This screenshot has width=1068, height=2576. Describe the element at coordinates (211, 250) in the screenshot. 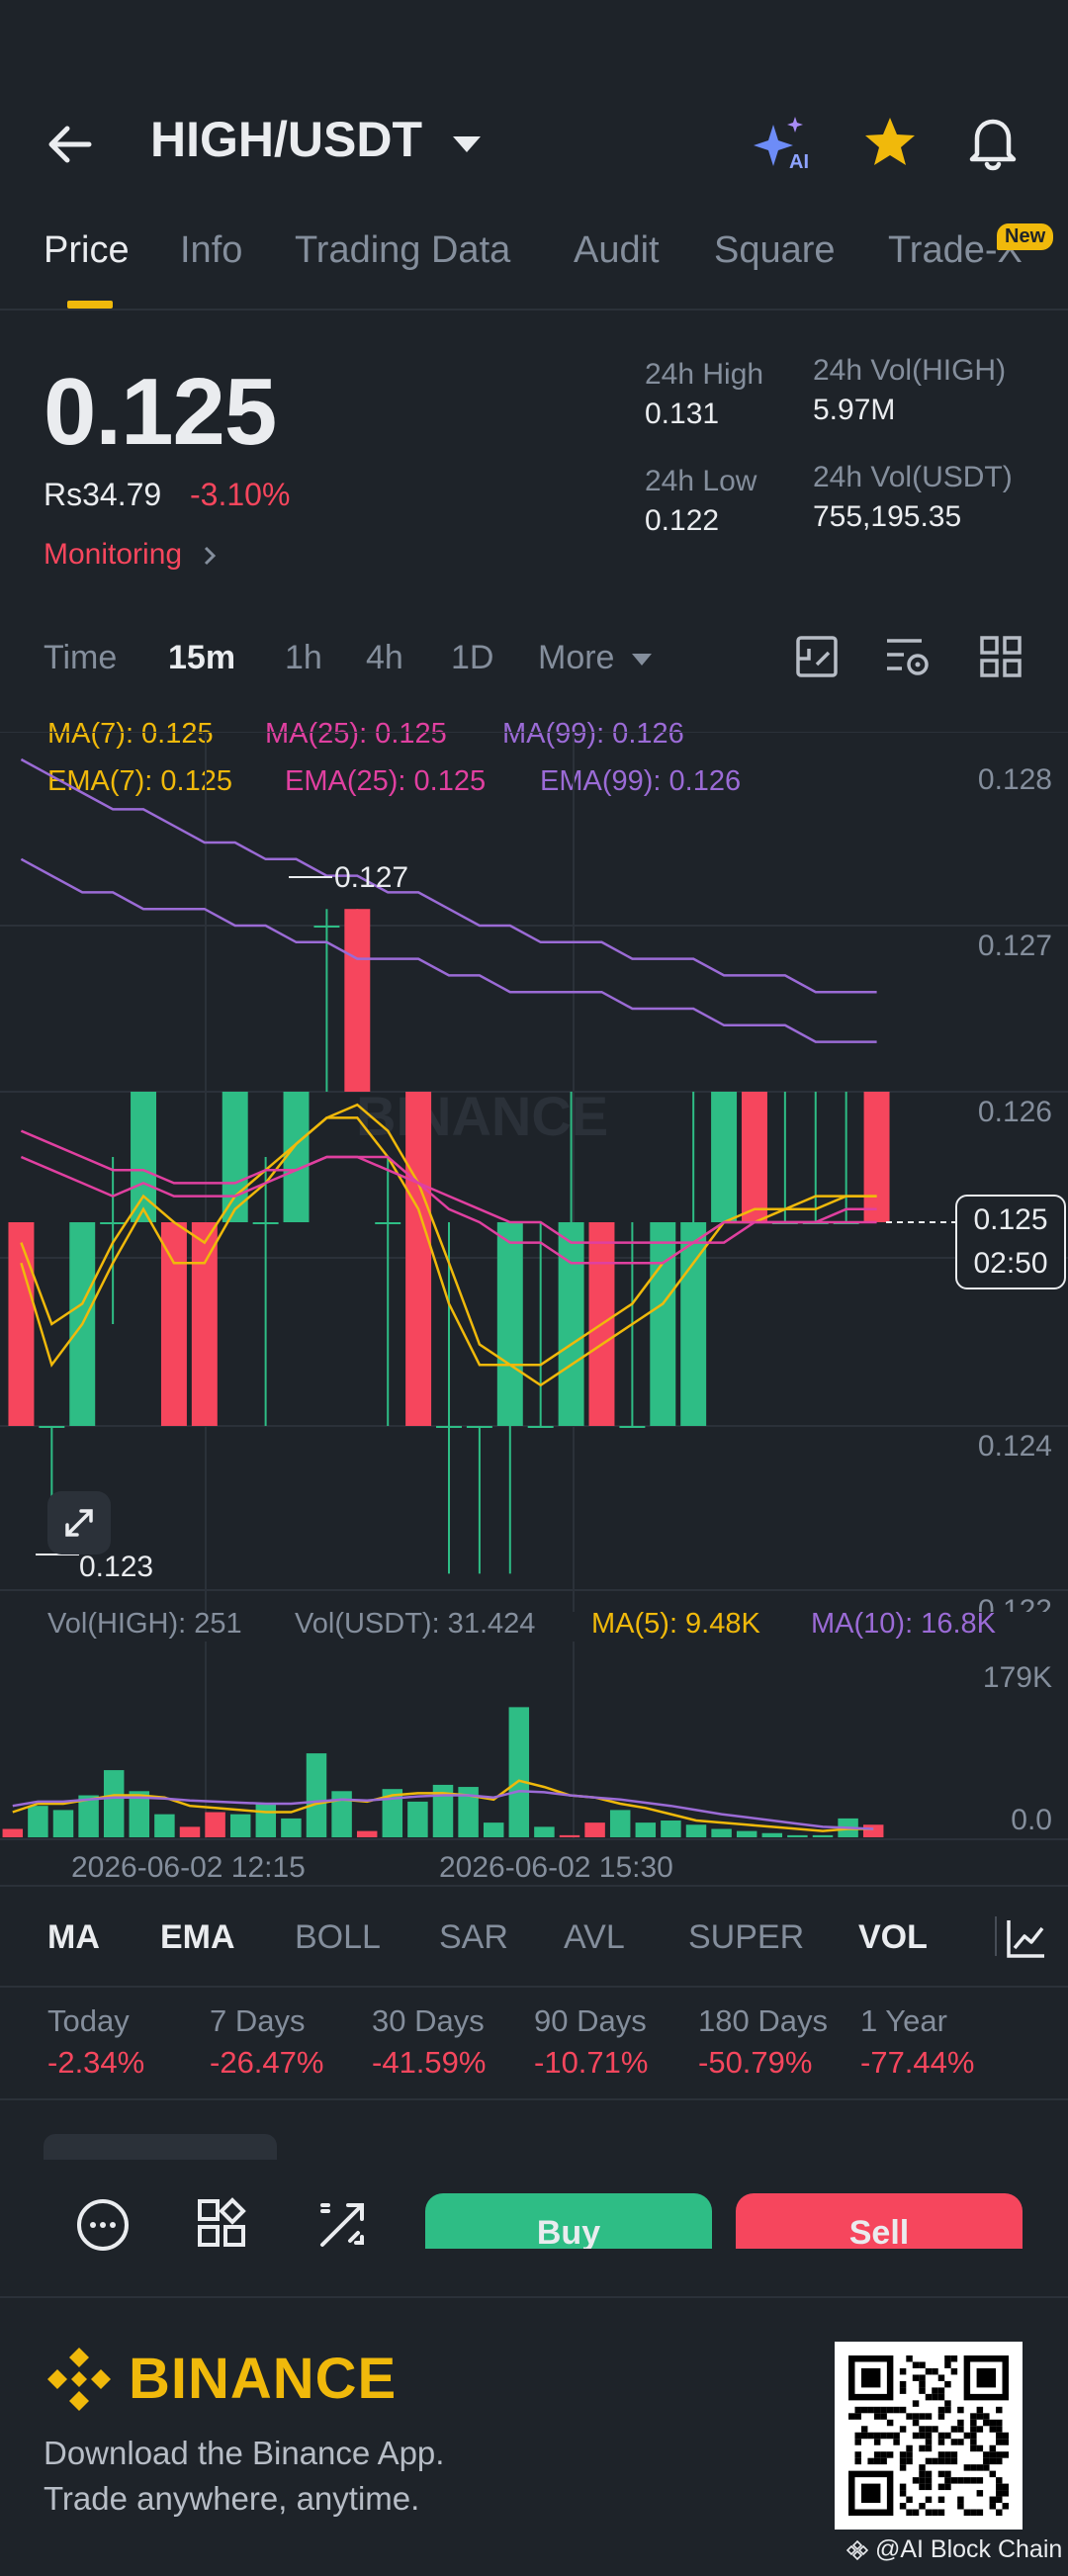

I see `tab-info: Info` at that location.